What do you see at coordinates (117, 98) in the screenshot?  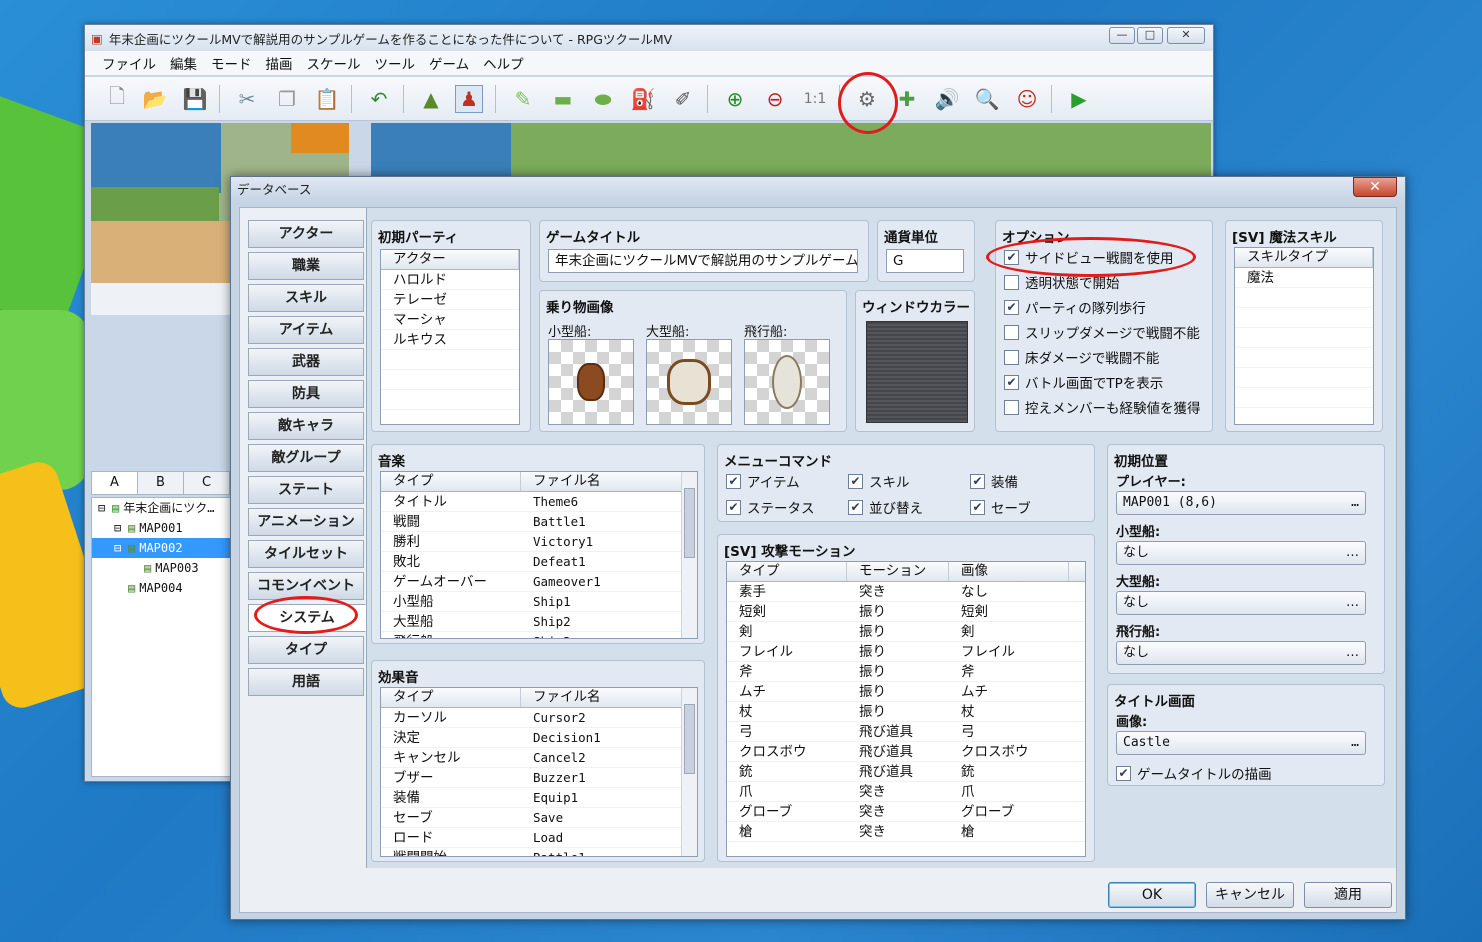 I see `new-project-icon: 🗋` at bounding box center [117, 98].